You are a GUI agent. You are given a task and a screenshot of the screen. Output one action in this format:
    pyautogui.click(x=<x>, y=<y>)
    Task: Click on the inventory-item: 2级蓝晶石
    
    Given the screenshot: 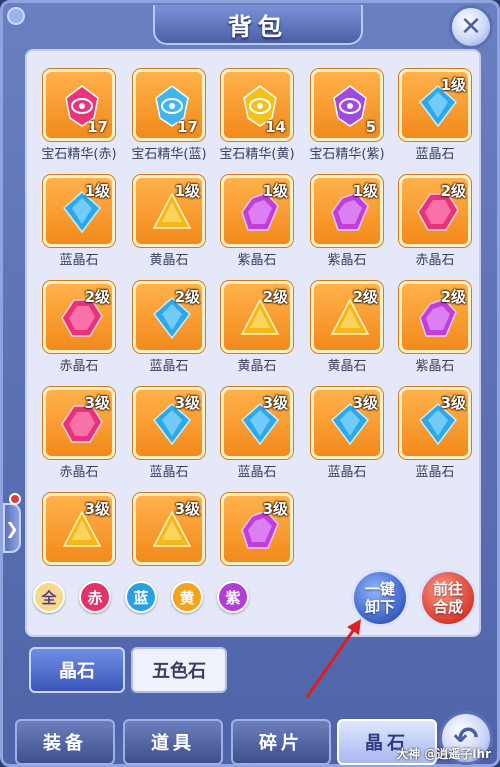 What is the action you would take?
    pyautogui.click(x=171, y=331)
    